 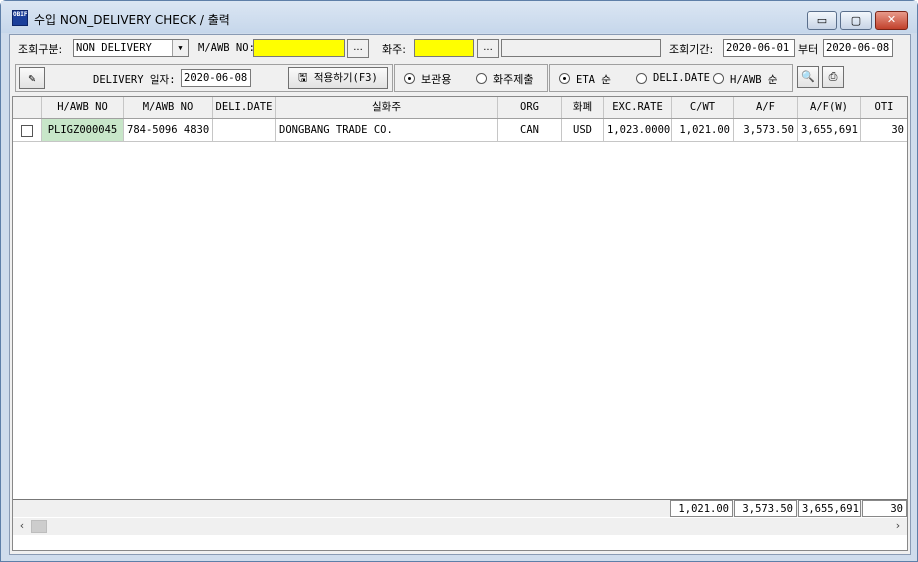 I want to click on cell-cwt: 1,021.00, so click(x=703, y=130).